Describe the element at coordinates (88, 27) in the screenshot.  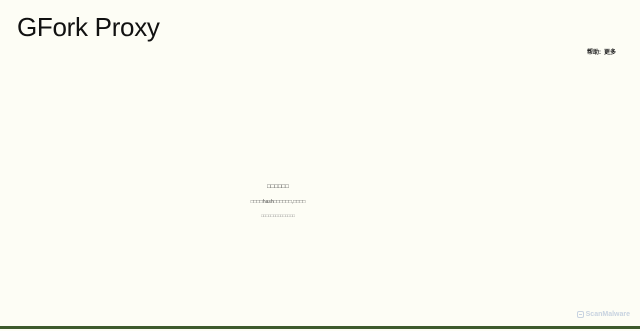
I see `page-title: GFork Proxy` at that location.